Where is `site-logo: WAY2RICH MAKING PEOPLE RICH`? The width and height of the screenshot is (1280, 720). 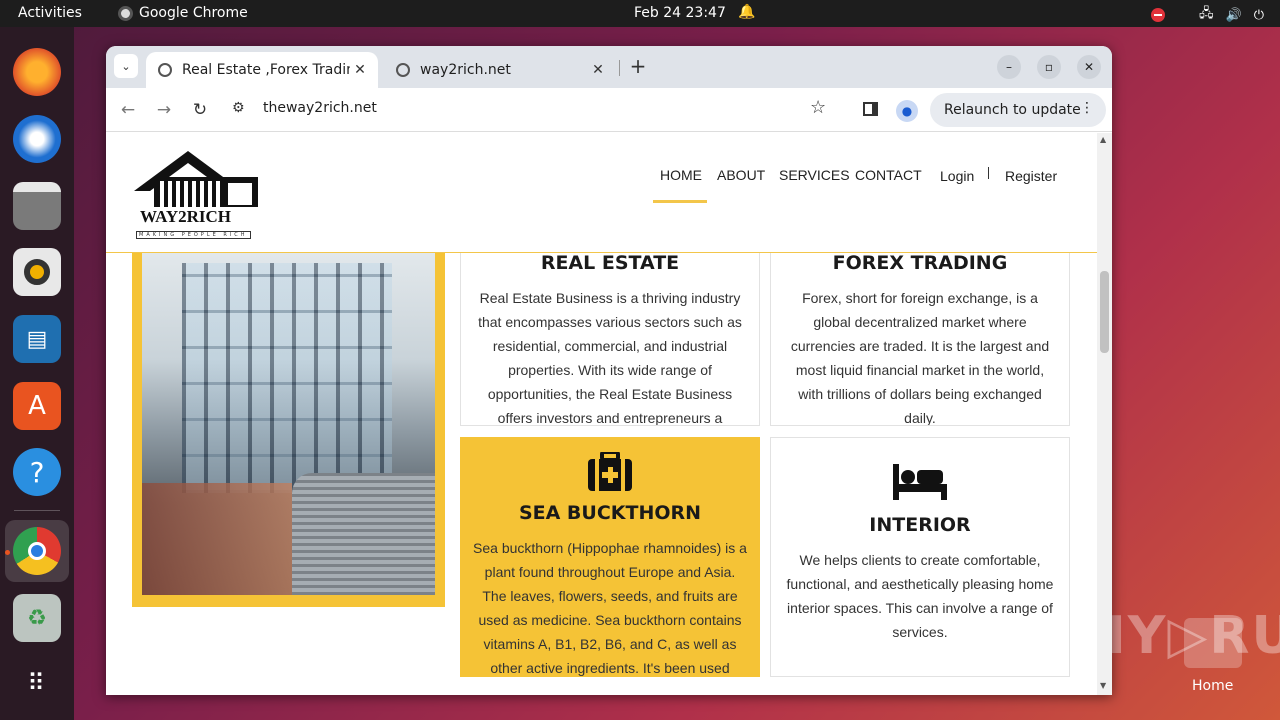 site-logo: WAY2RICH MAKING PEOPLE RICH is located at coordinates (197, 193).